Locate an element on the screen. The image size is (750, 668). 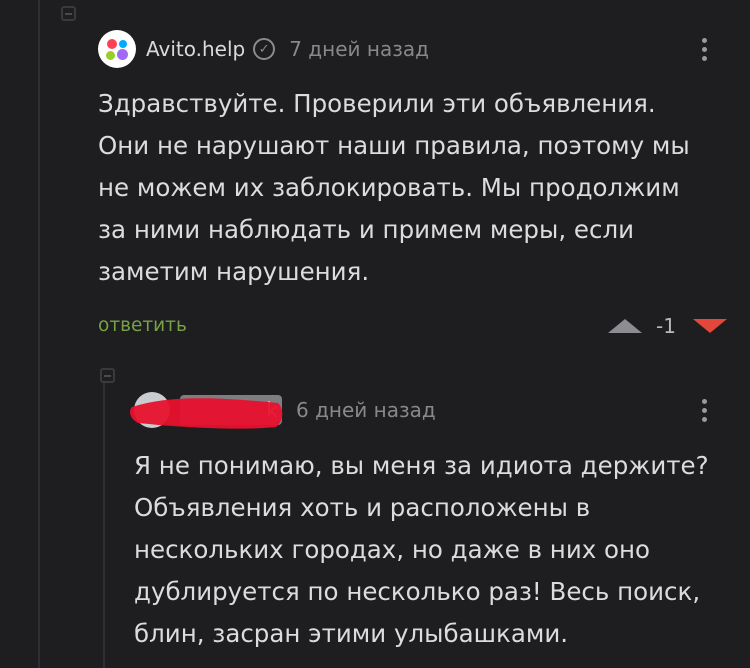
avito-logo-avatar is located at coordinates (117, 49).